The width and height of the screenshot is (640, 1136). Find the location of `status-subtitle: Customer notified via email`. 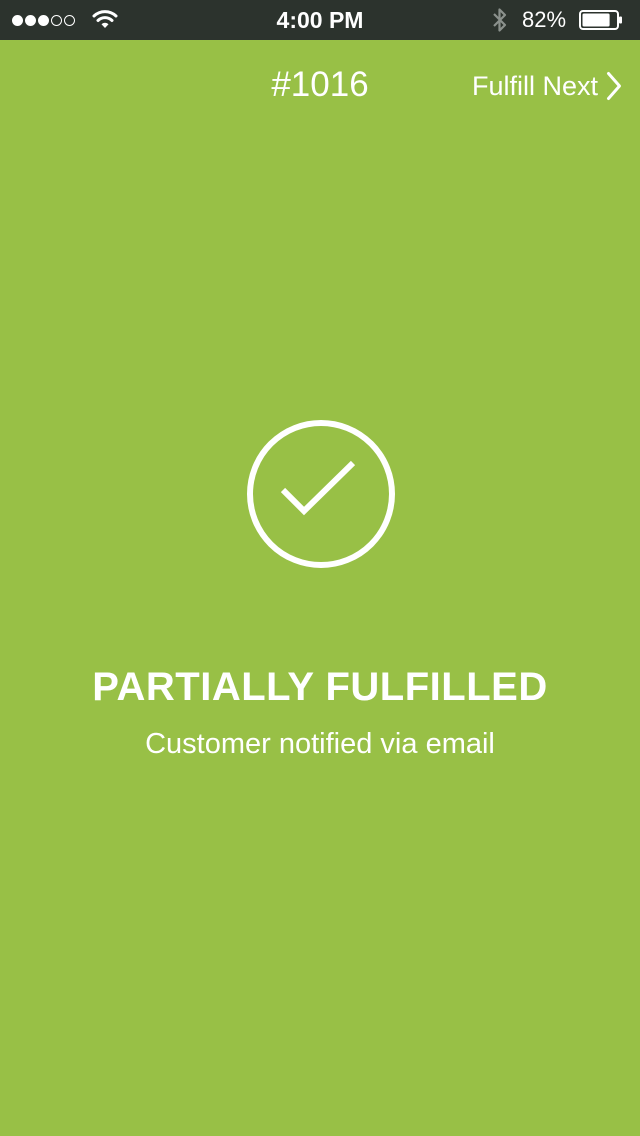

status-subtitle: Customer notified via email is located at coordinates (320, 744).